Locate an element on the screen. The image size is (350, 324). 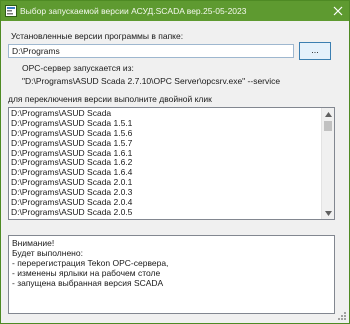
scroll-up-button is located at coordinates (328, 114).